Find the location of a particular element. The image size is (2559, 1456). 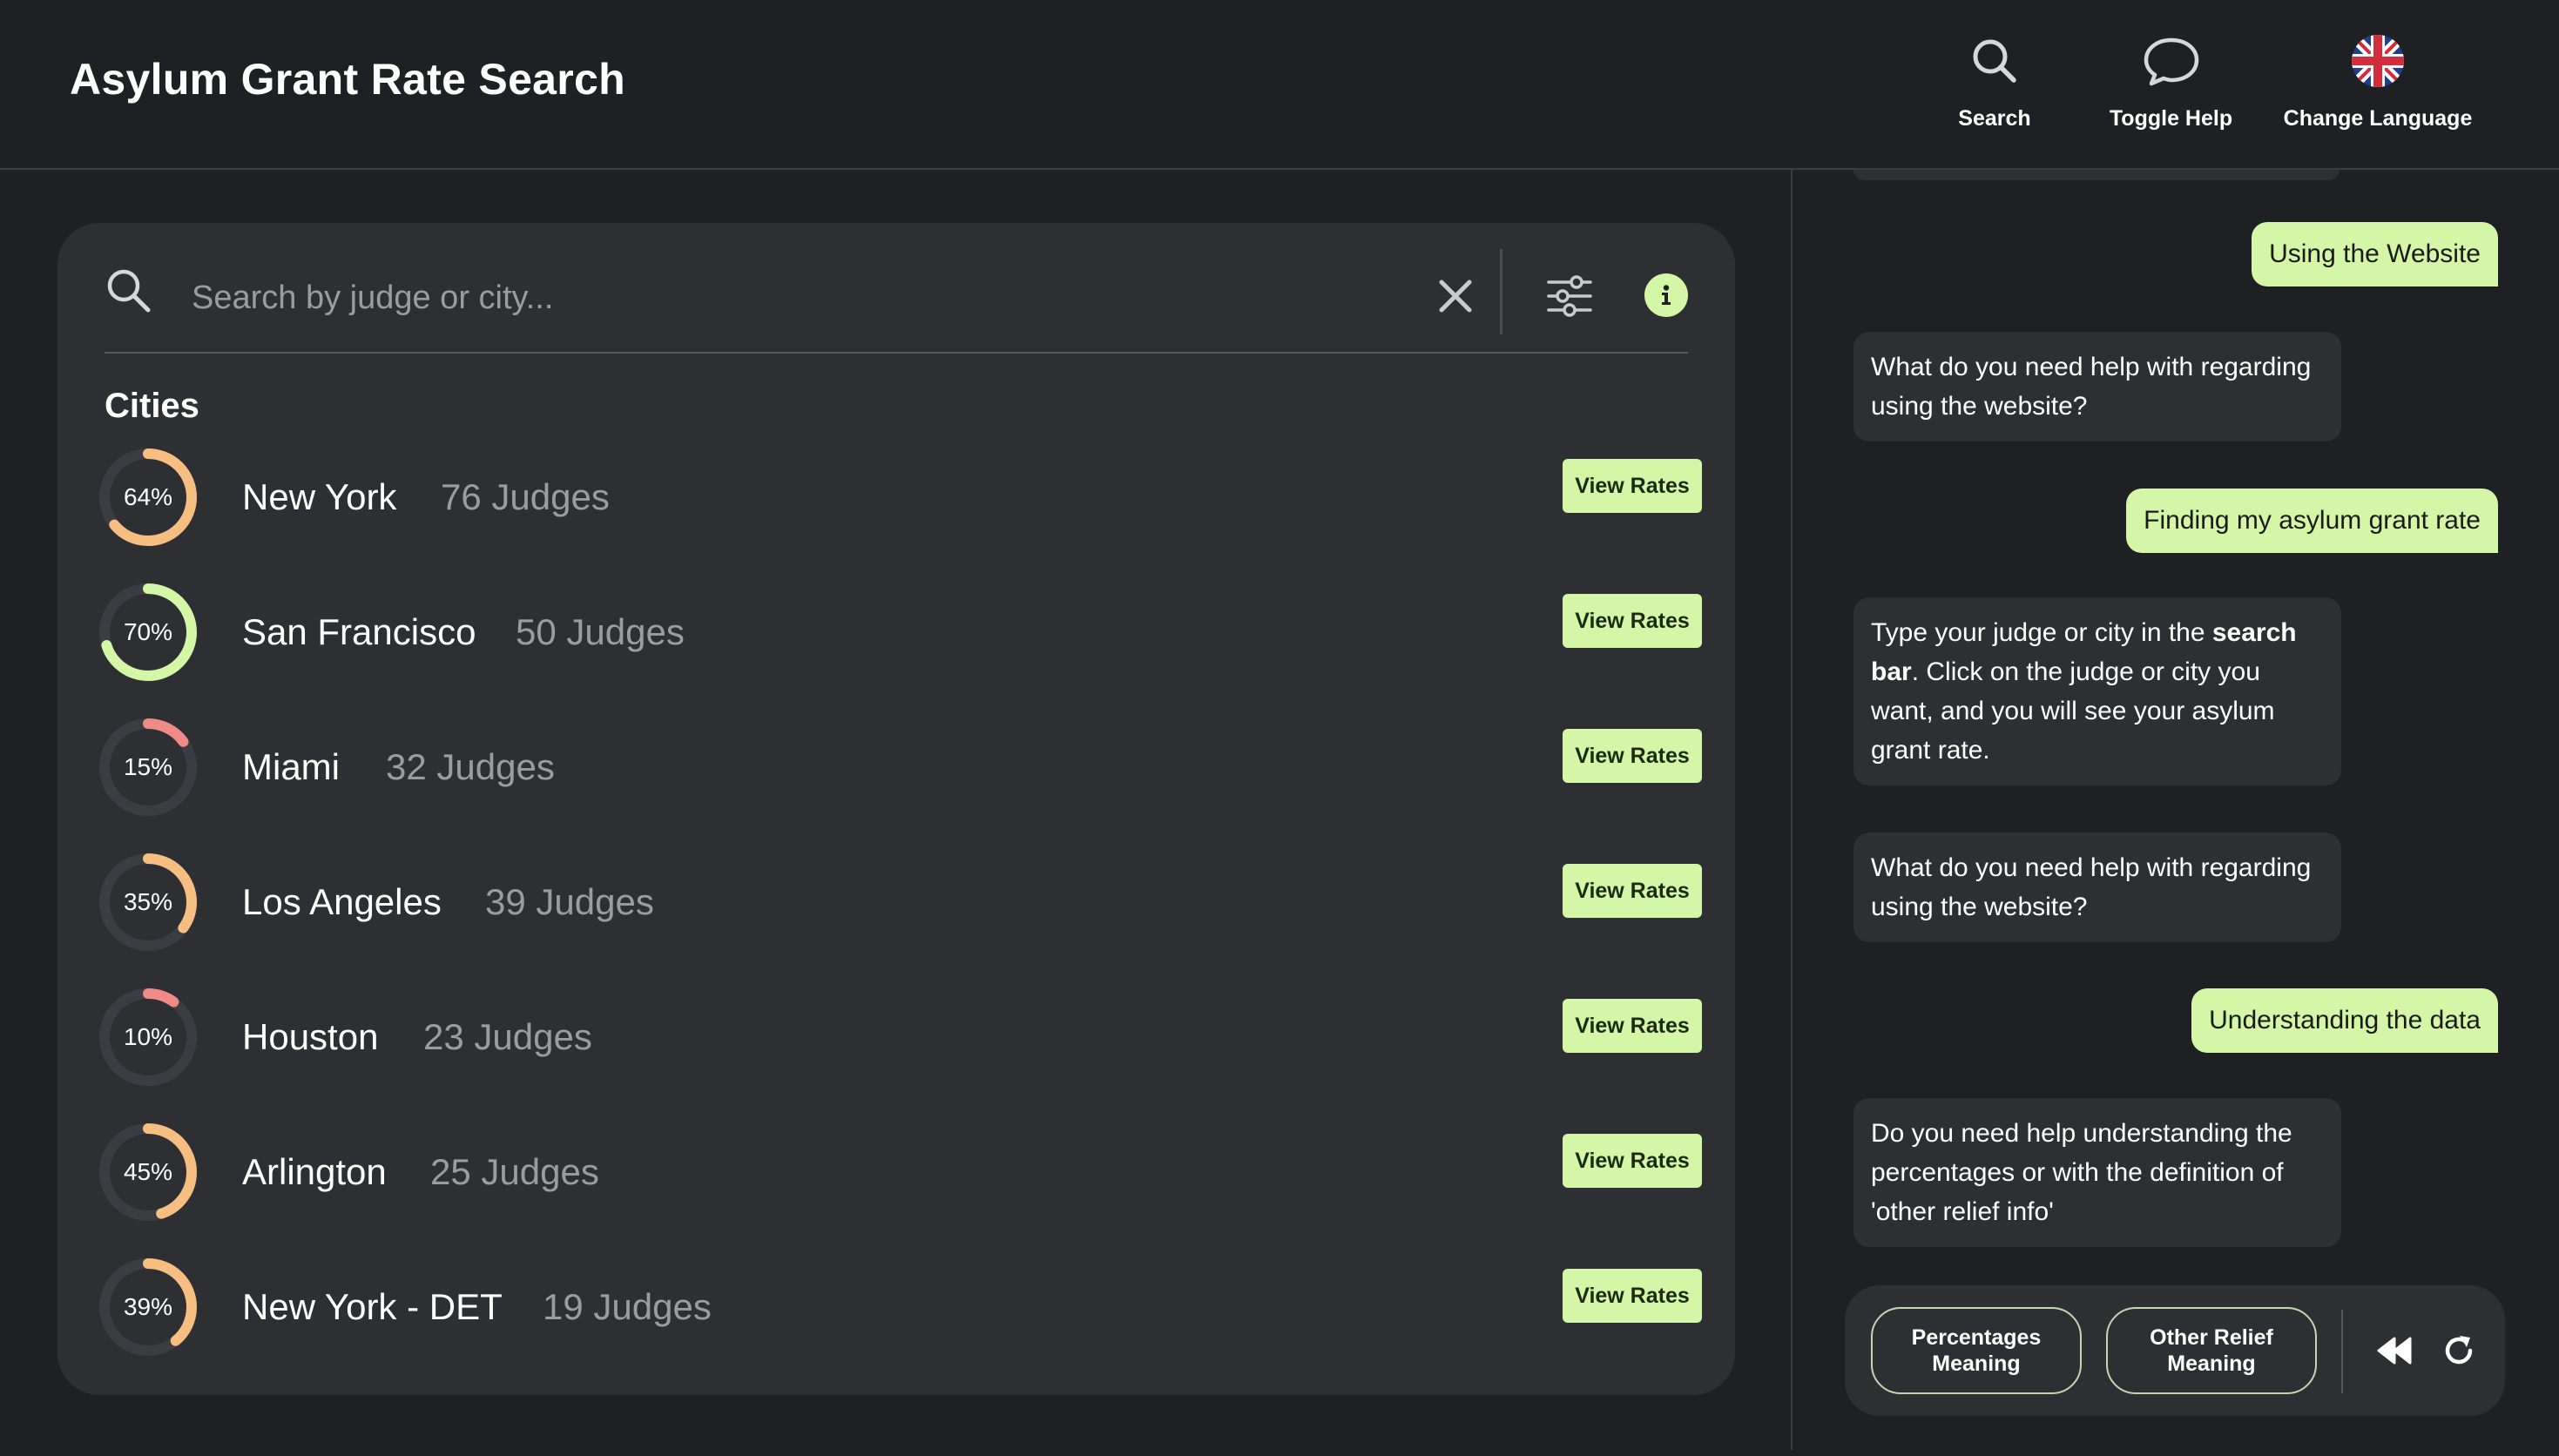

judge-count: 39 Judges is located at coordinates (569, 901).